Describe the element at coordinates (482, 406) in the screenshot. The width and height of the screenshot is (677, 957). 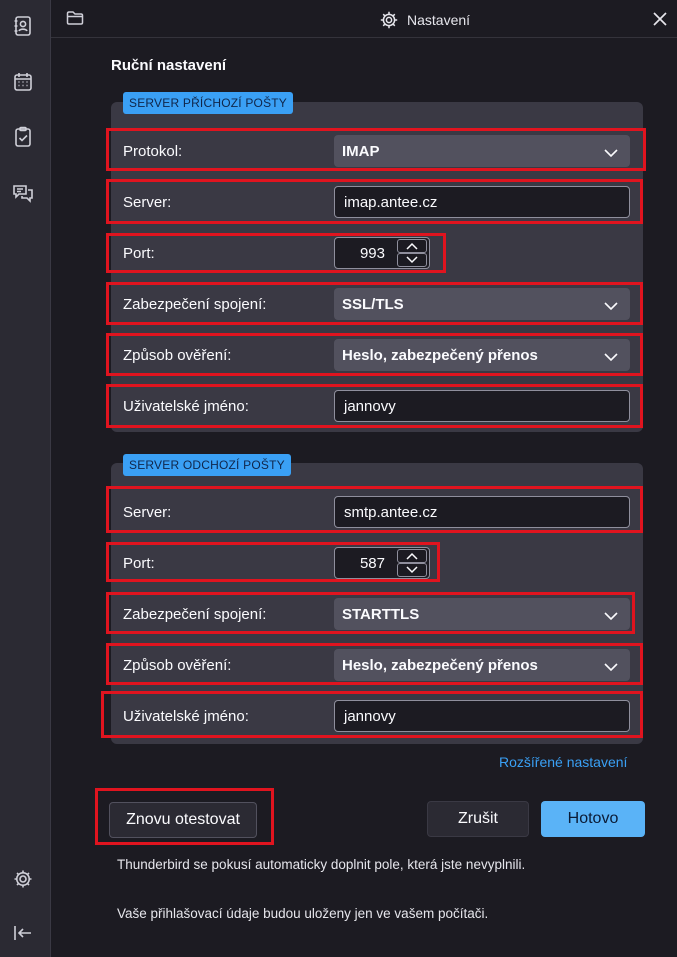
I see `incoming-username-input: jannovy` at that location.